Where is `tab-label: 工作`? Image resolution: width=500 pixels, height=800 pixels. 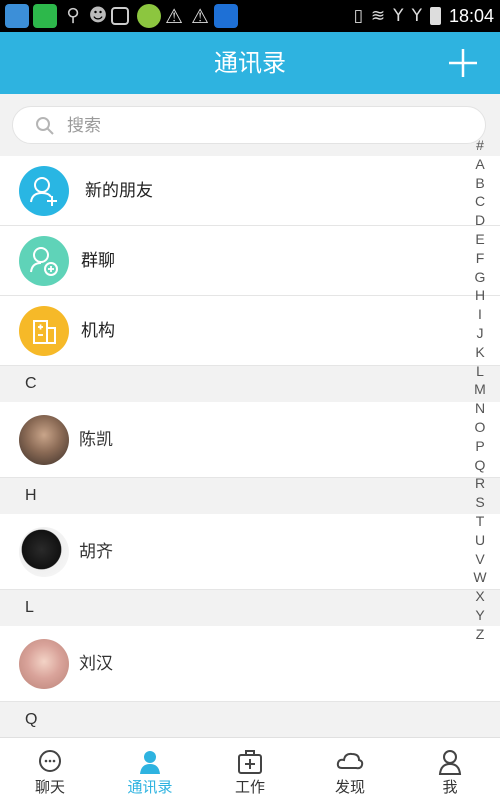
tab-label: 工作 is located at coordinates (249, 787).